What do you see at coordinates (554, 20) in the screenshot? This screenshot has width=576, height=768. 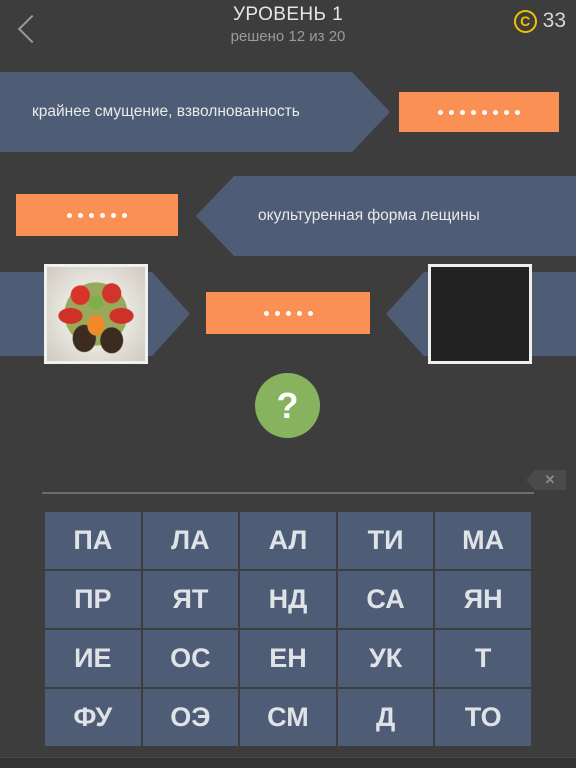 I see `coin-count: 33` at bounding box center [554, 20].